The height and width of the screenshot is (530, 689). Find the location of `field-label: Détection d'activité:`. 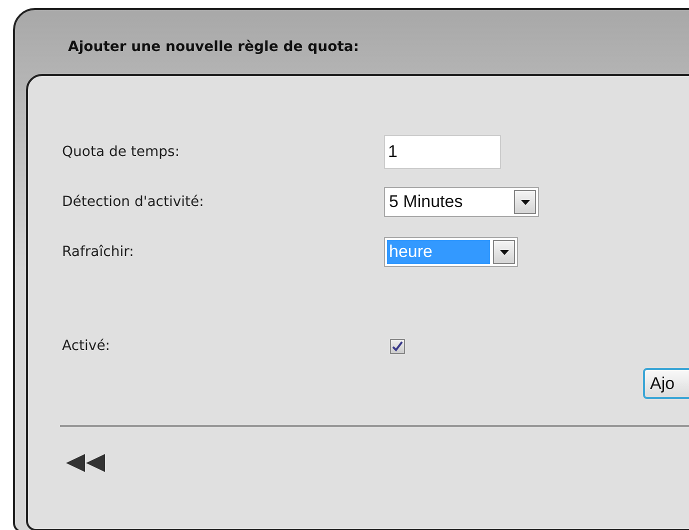

field-label: Détection d'activité: is located at coordinates (133, 202).